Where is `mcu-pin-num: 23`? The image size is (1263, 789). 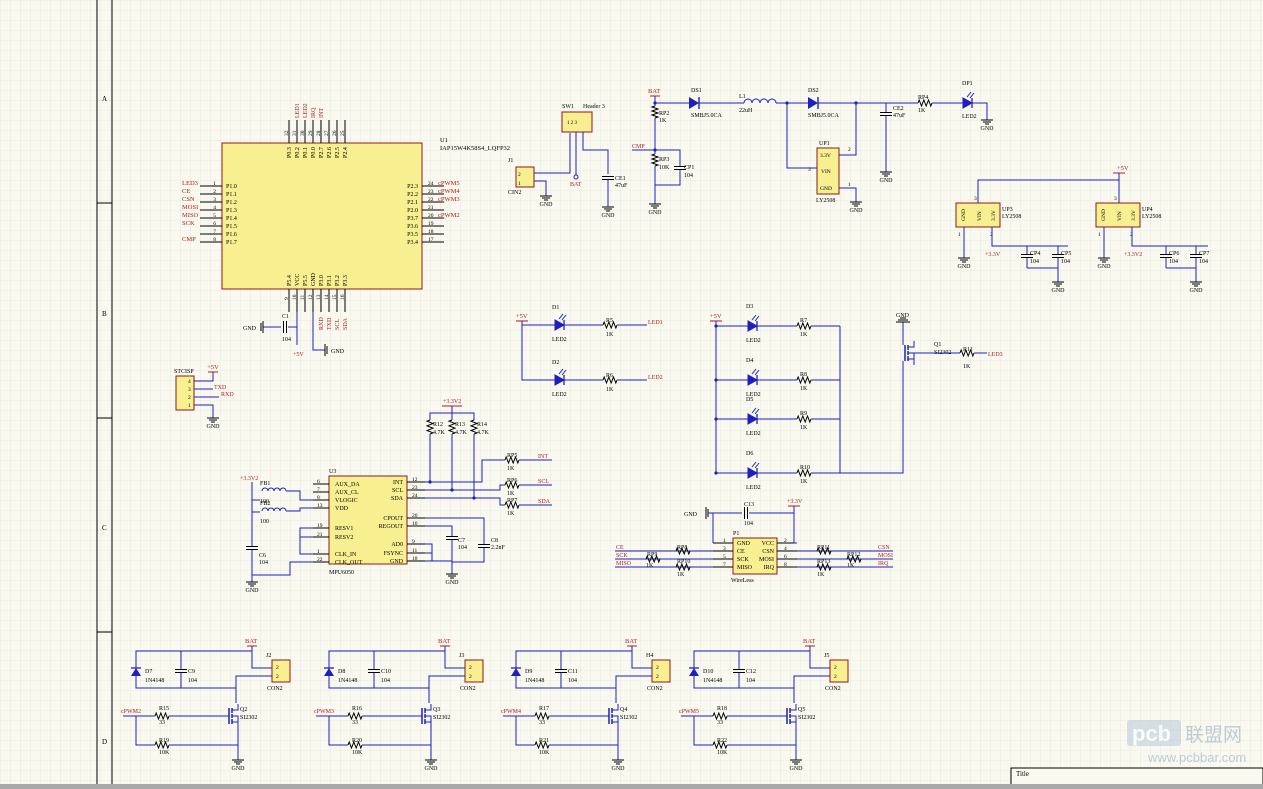 mcu-pin-num: 23 is located at coordinates (431, 192).